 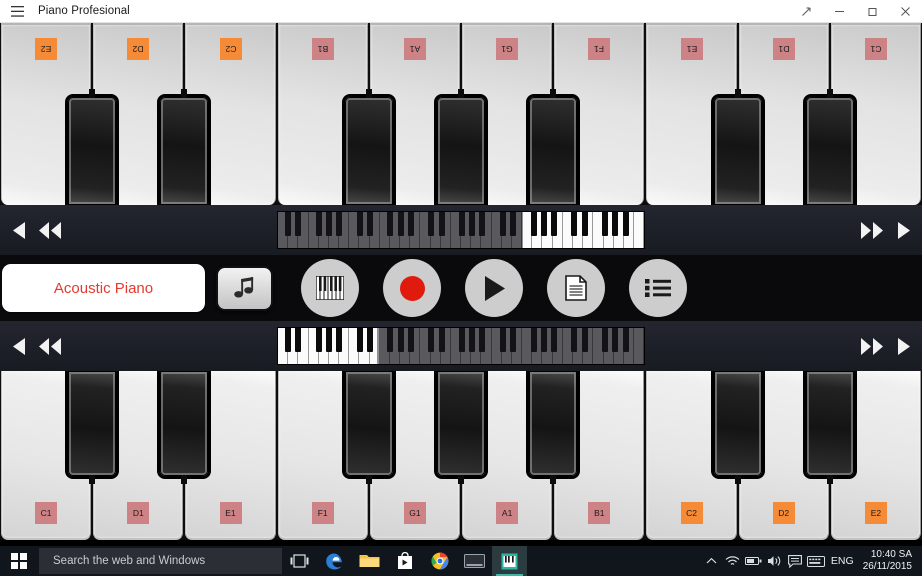 I want to click on list-button, so click(x=658, y=288).